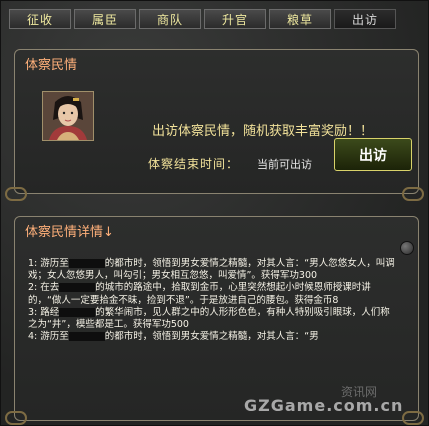  I want to click on tab-promotion: 升官, so click(235, 19).